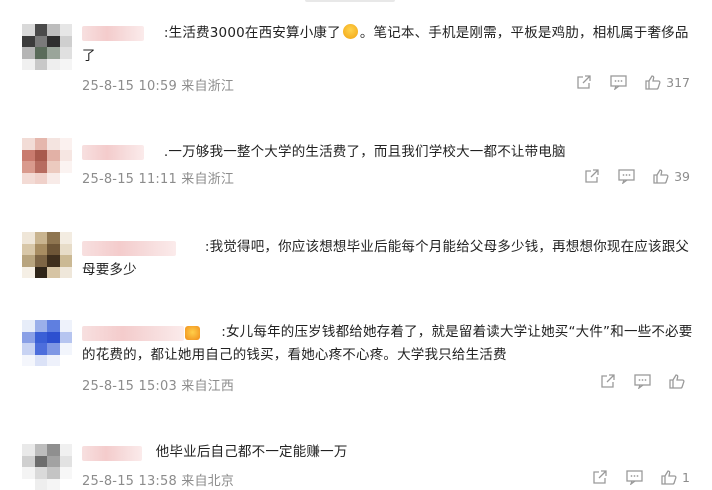  Describe the element at coordinates (129, 179) in the screenshot. I see `comment-date: 25-8-15 11:11` at that location.